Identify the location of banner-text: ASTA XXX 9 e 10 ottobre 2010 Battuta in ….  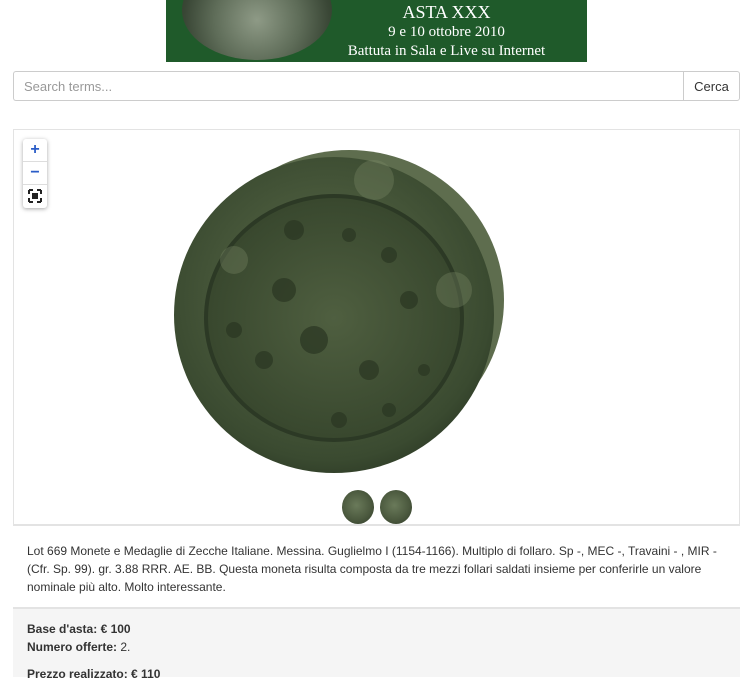
(446, 30).